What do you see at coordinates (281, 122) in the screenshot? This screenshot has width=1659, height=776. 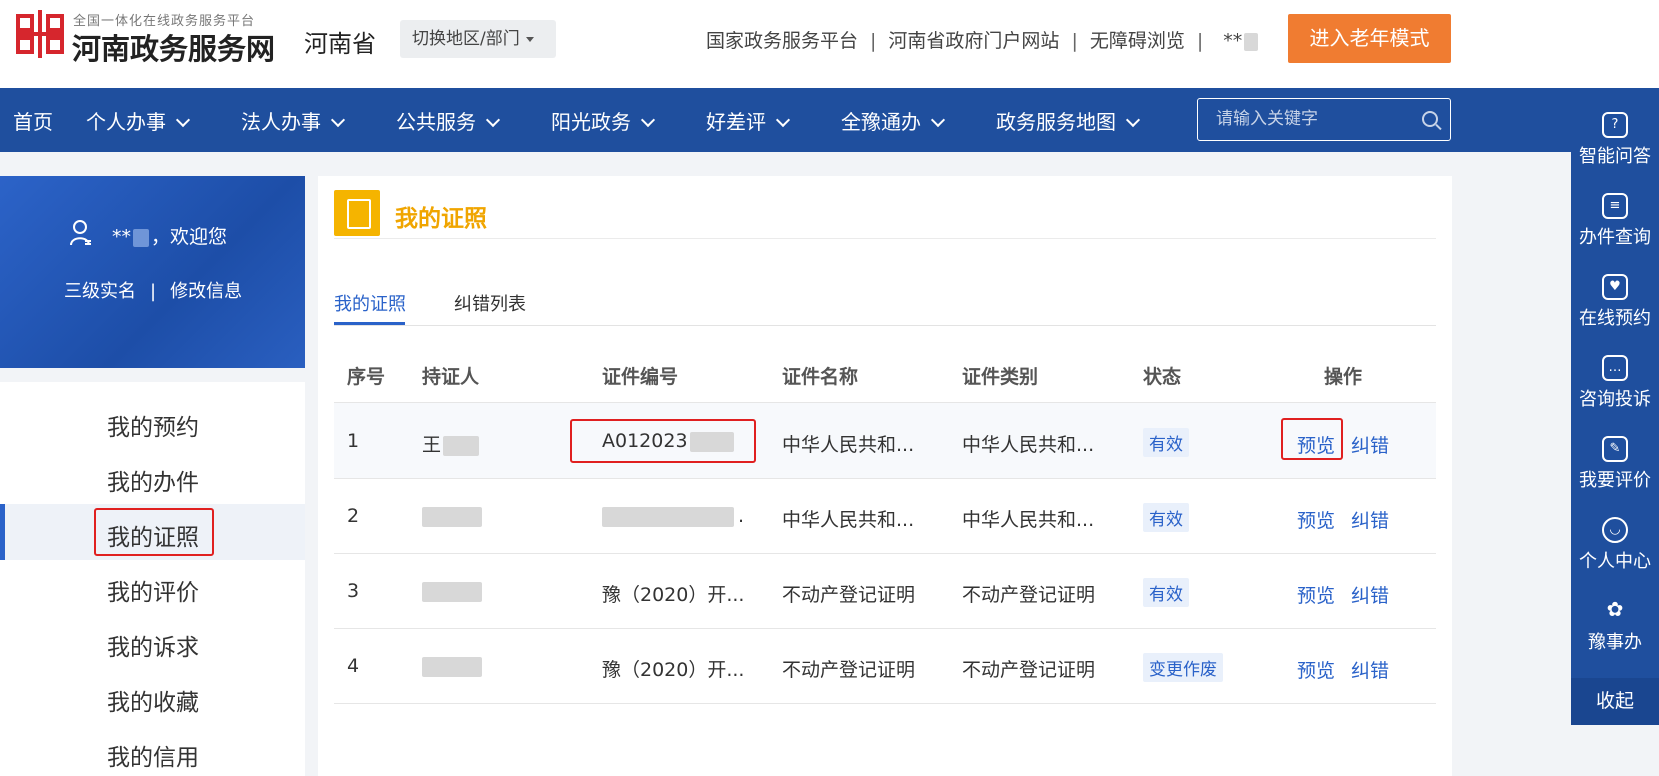 I see `nav-label: 法人办事` at bounding box center [281, 122].